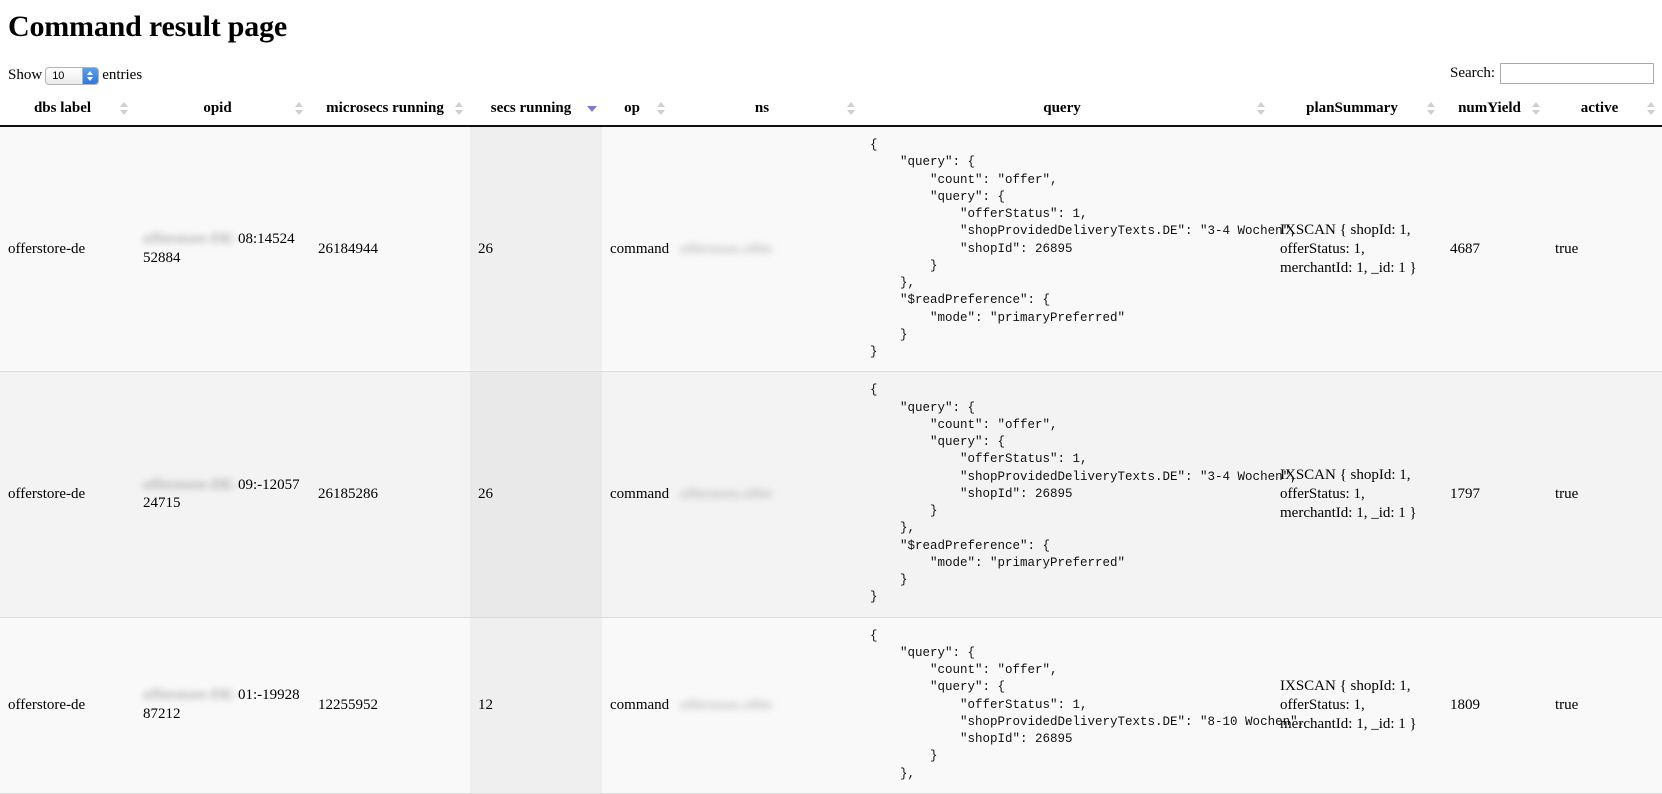  I want to click on column-header-numyield: numYield, so click(1494, 110).